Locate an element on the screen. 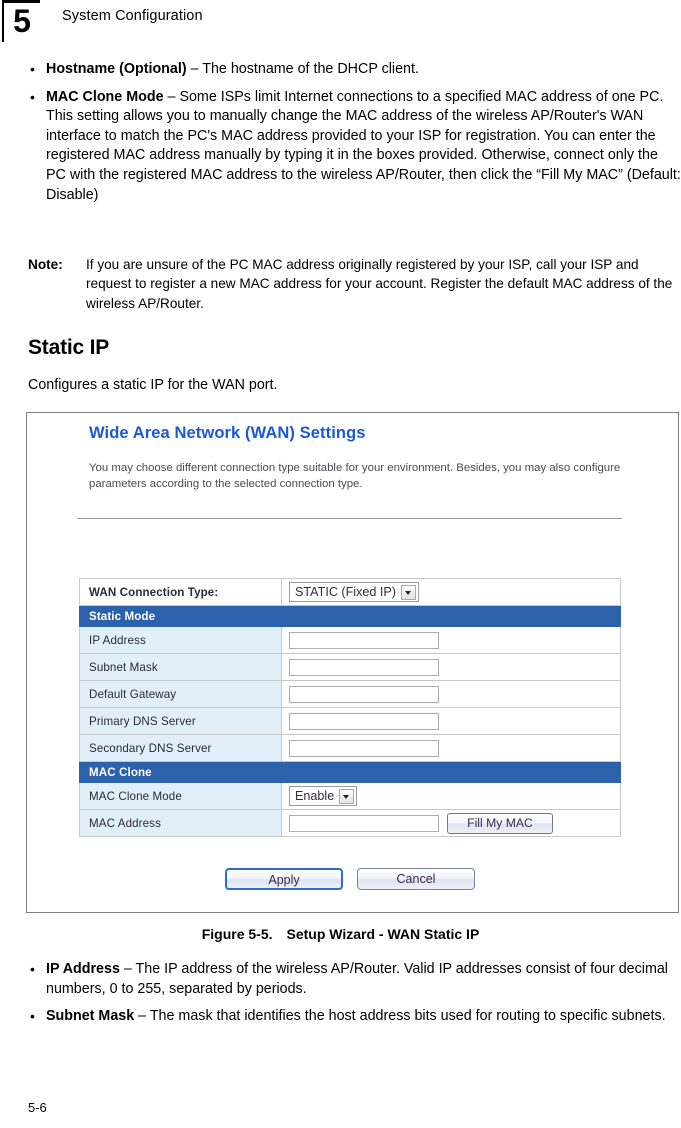 This screenshot has height=1128, width=681. table-row: Default Gateway is located at coordinates (350, 694).